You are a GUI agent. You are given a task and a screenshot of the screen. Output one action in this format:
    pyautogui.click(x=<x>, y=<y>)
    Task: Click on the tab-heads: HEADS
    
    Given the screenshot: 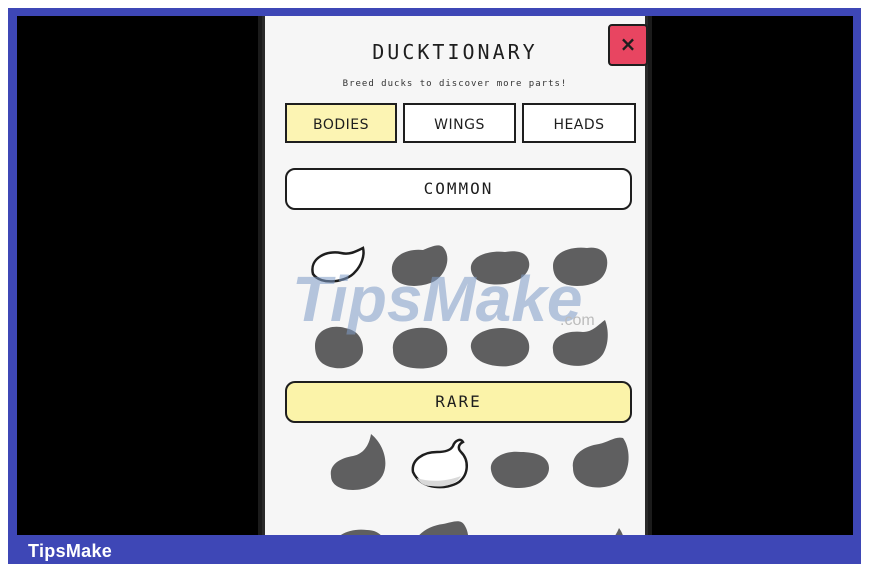 What is the action you would take?
    pyautogui.click(x=579, y=123)
    